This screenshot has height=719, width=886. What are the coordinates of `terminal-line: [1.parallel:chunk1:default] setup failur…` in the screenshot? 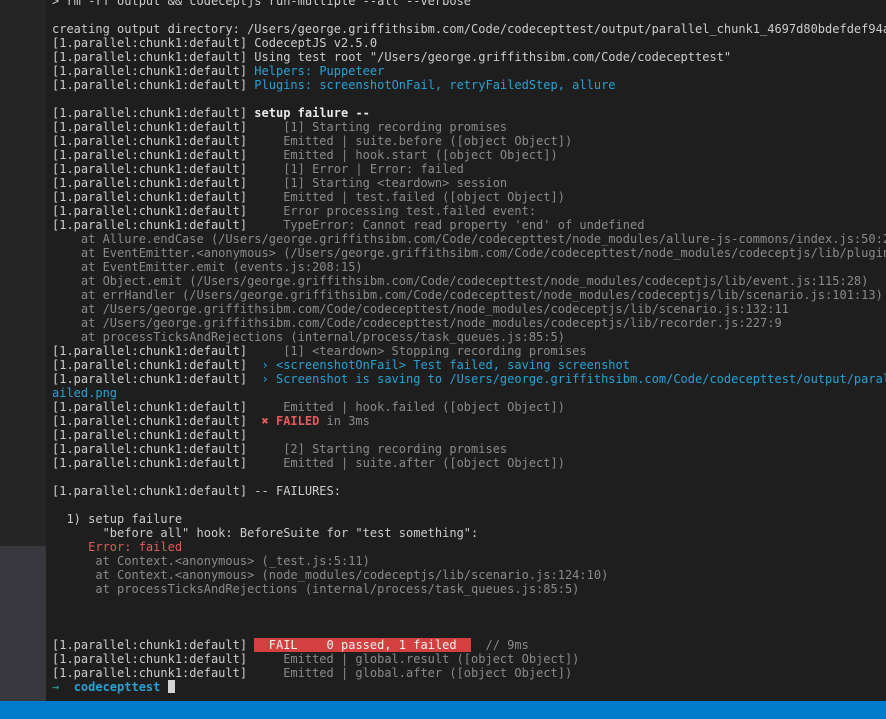 It's located at (469, 113).